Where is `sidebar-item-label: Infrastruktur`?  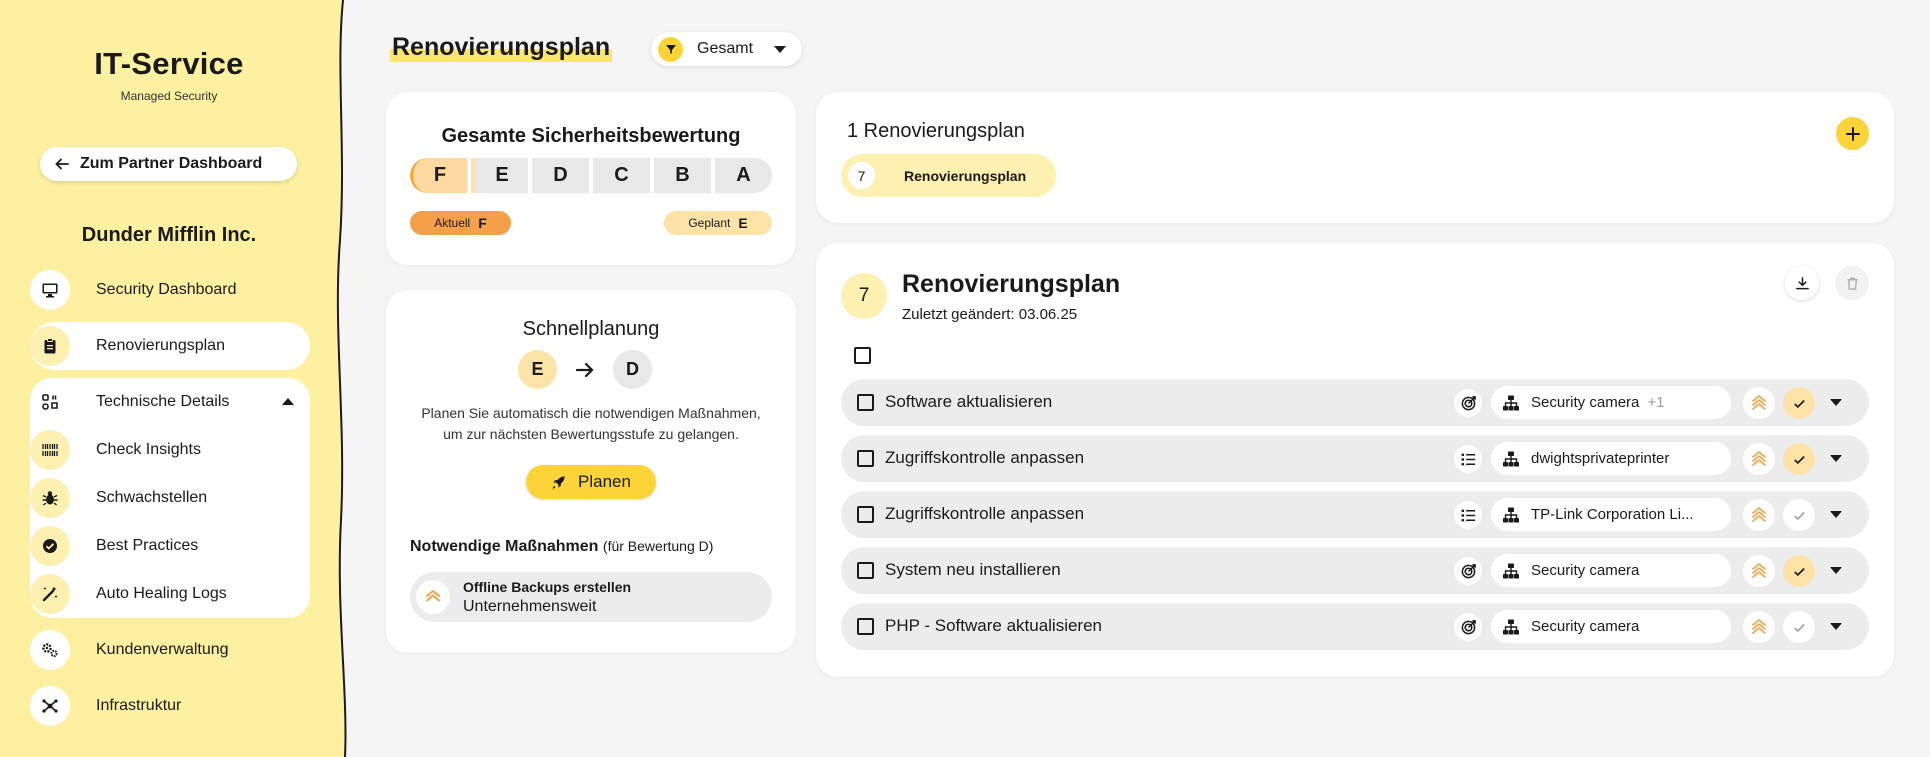
sidebar-item-label: Infrastruktur is located at coordinates (139, 705).